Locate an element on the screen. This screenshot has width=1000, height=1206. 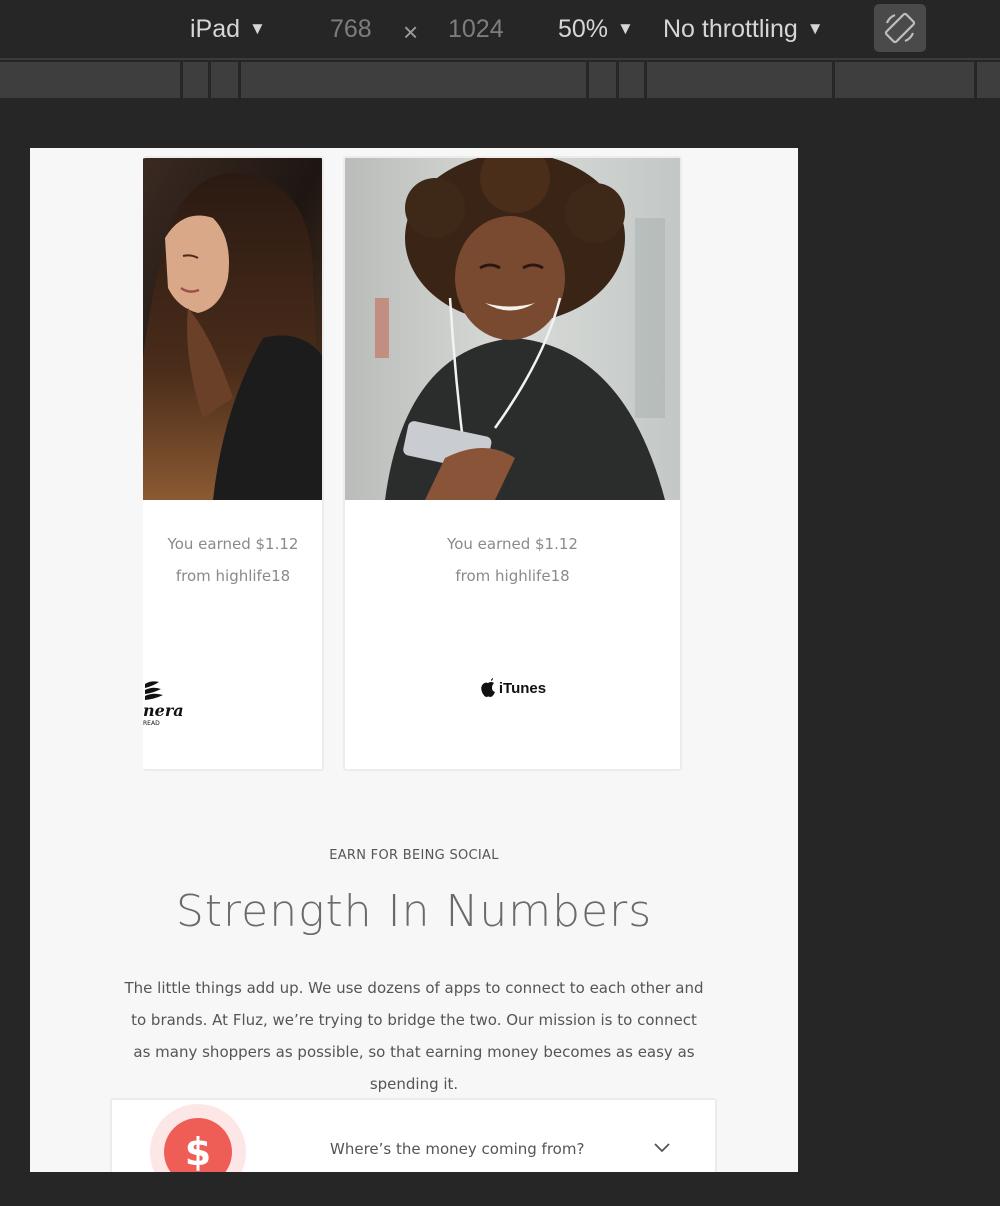
rotate-button is located at coordinates (900, 28).